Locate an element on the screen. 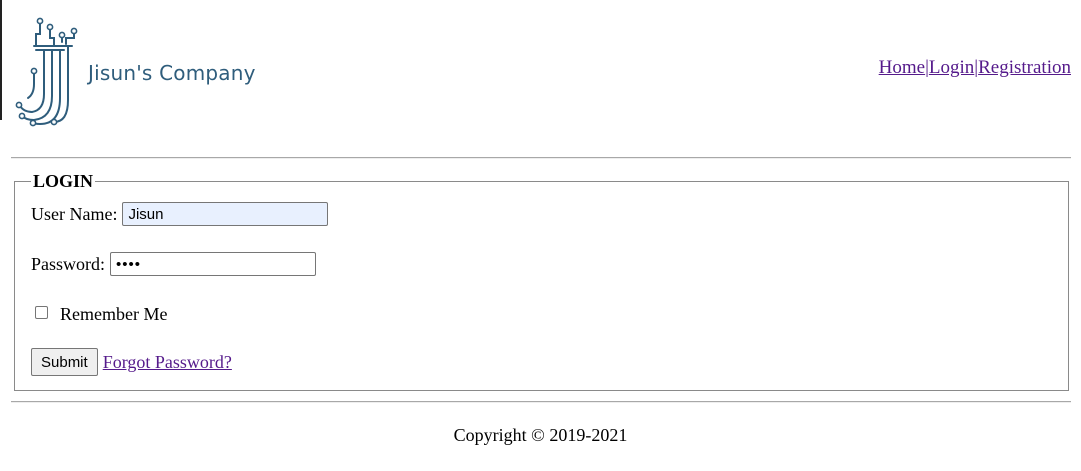 This screenshot has width=1081, height=471. copyright-text: Copyright © 2019-2021 is located at coordinates (540, 435).